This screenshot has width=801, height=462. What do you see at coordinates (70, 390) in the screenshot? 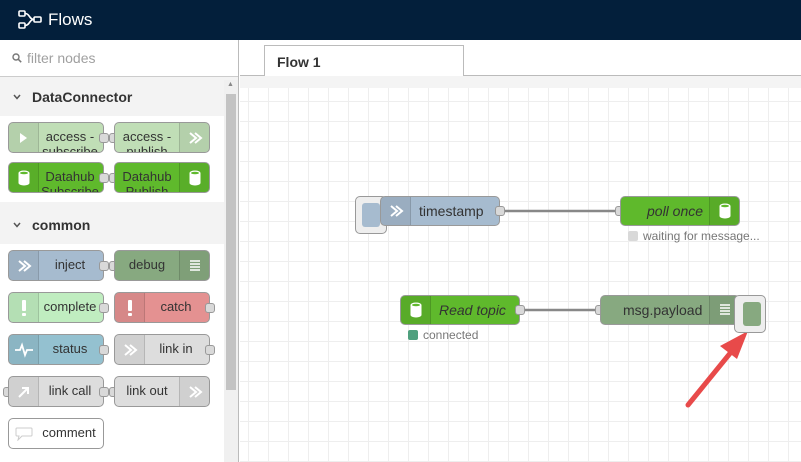
I see `node-label: link call` at bounding box center [70, 390].